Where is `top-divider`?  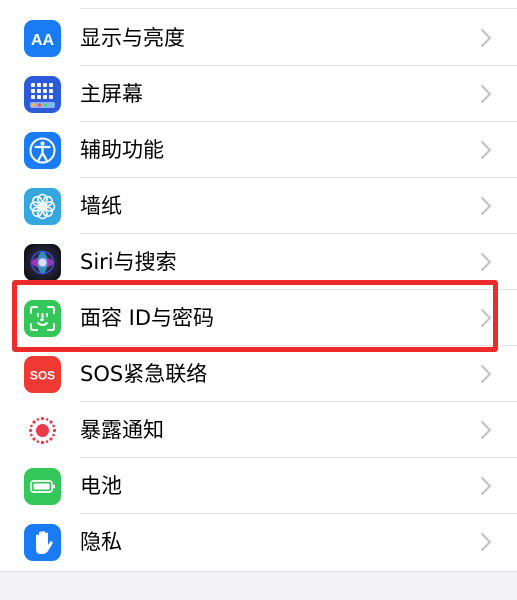 top-divider is located at coordinates (298, 8).